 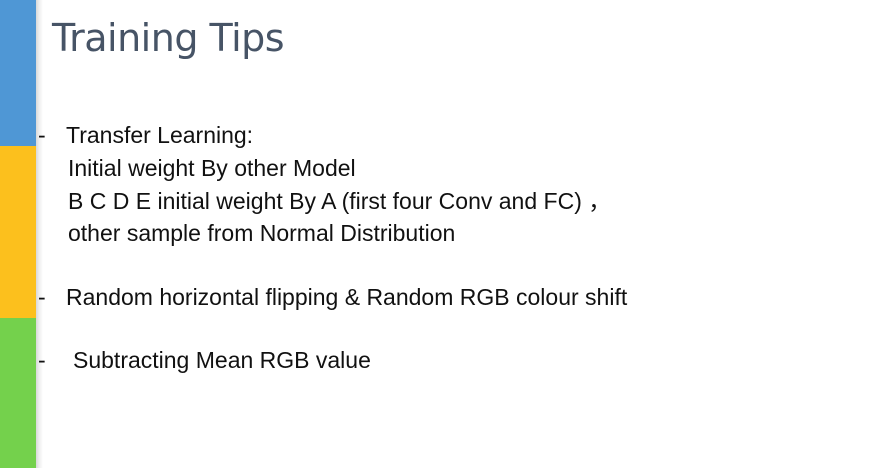 What do you see at coordinates (212, 168) in the screenshot?
I see `bullet-detail-line: Initial weight By other Model` at bounding box center [212, 168].